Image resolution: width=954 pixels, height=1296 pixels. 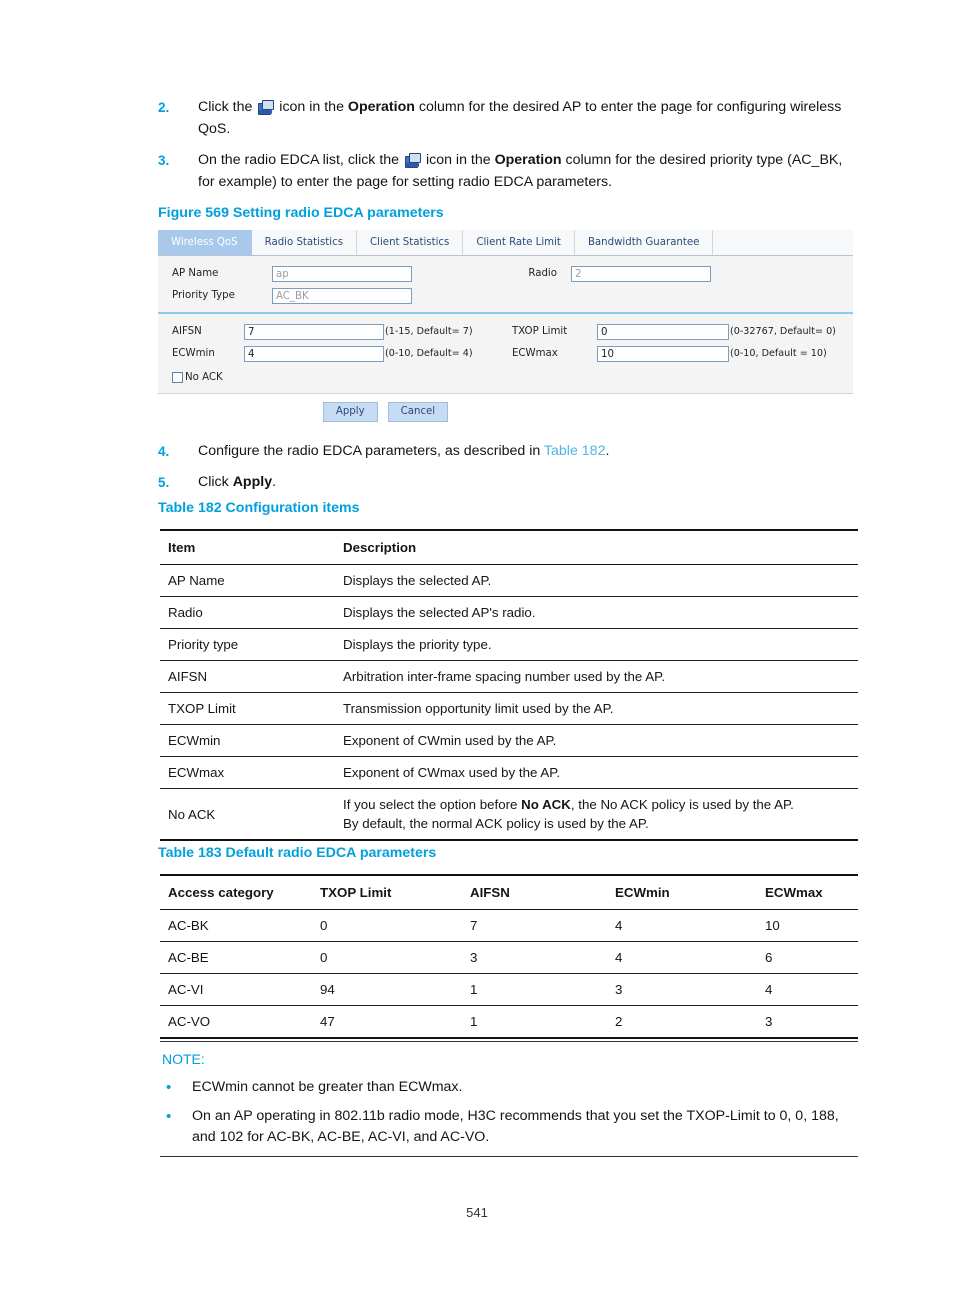 I want to click on ap-name-input: ap, so click(x=342, y=273).